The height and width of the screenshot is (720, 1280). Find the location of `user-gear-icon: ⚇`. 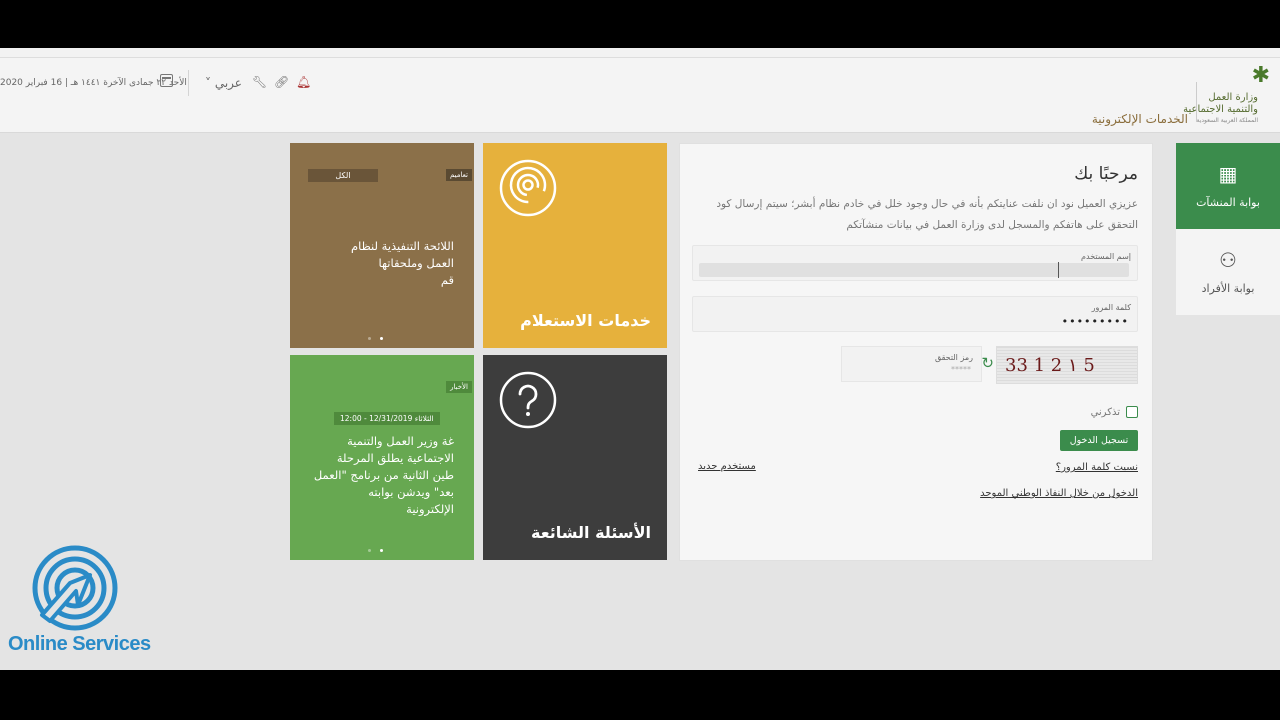

user-gear-icon: ⚇ is located at coordinates (1228, 260).